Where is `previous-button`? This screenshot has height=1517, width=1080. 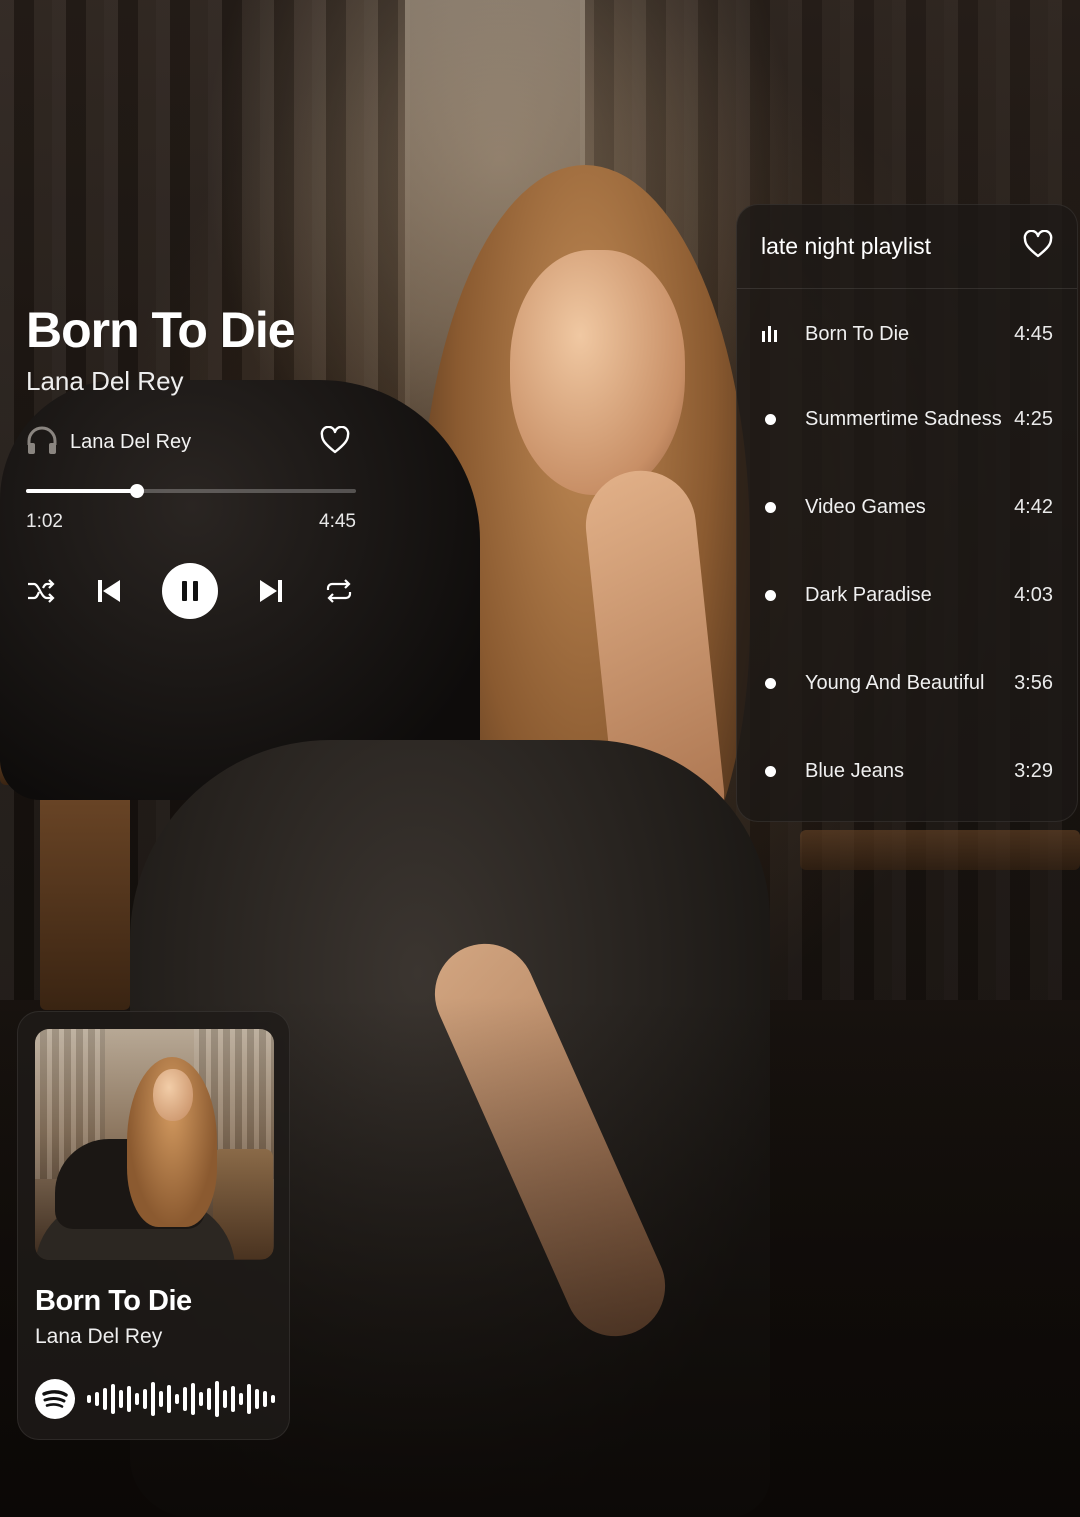 previous-button is located at coordinates (109, 591).